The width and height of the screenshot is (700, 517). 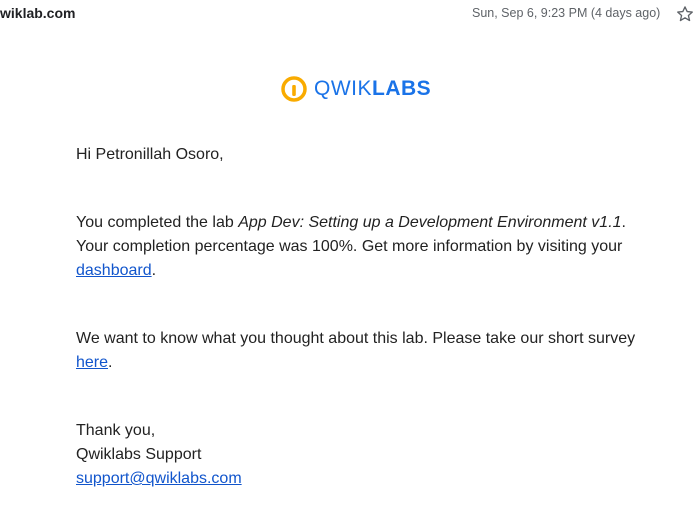 What do you see at coordinates (623, 222) in the screenshot?
I see `completed-suffix: .` at bounding box center [623, 222].